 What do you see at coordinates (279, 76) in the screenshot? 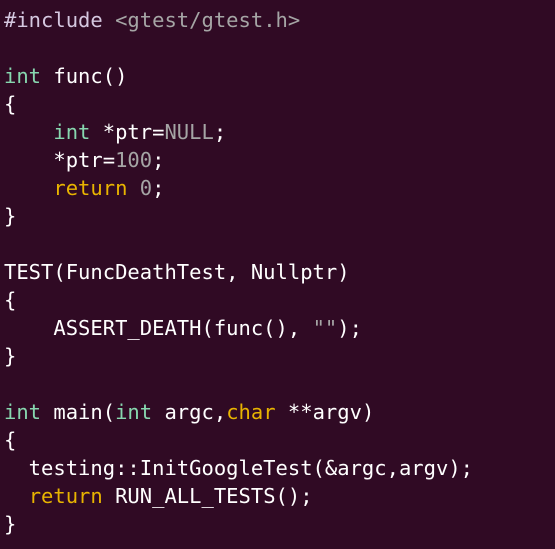
I see `code-line: int func()` at bounding box center [279, 76].